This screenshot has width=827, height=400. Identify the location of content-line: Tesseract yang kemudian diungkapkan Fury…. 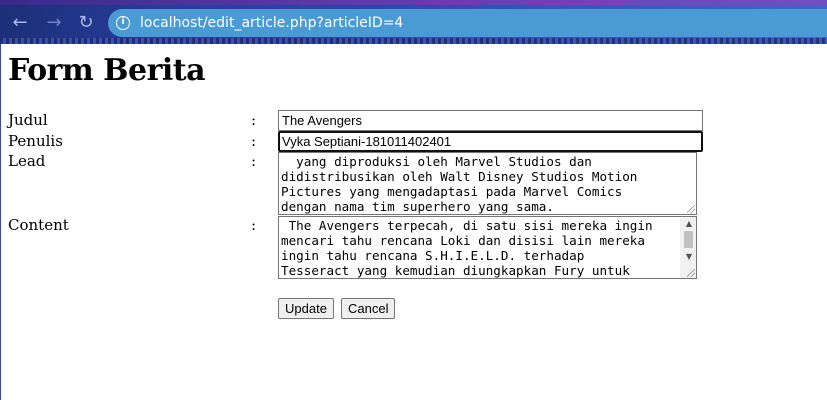
(455, 270).